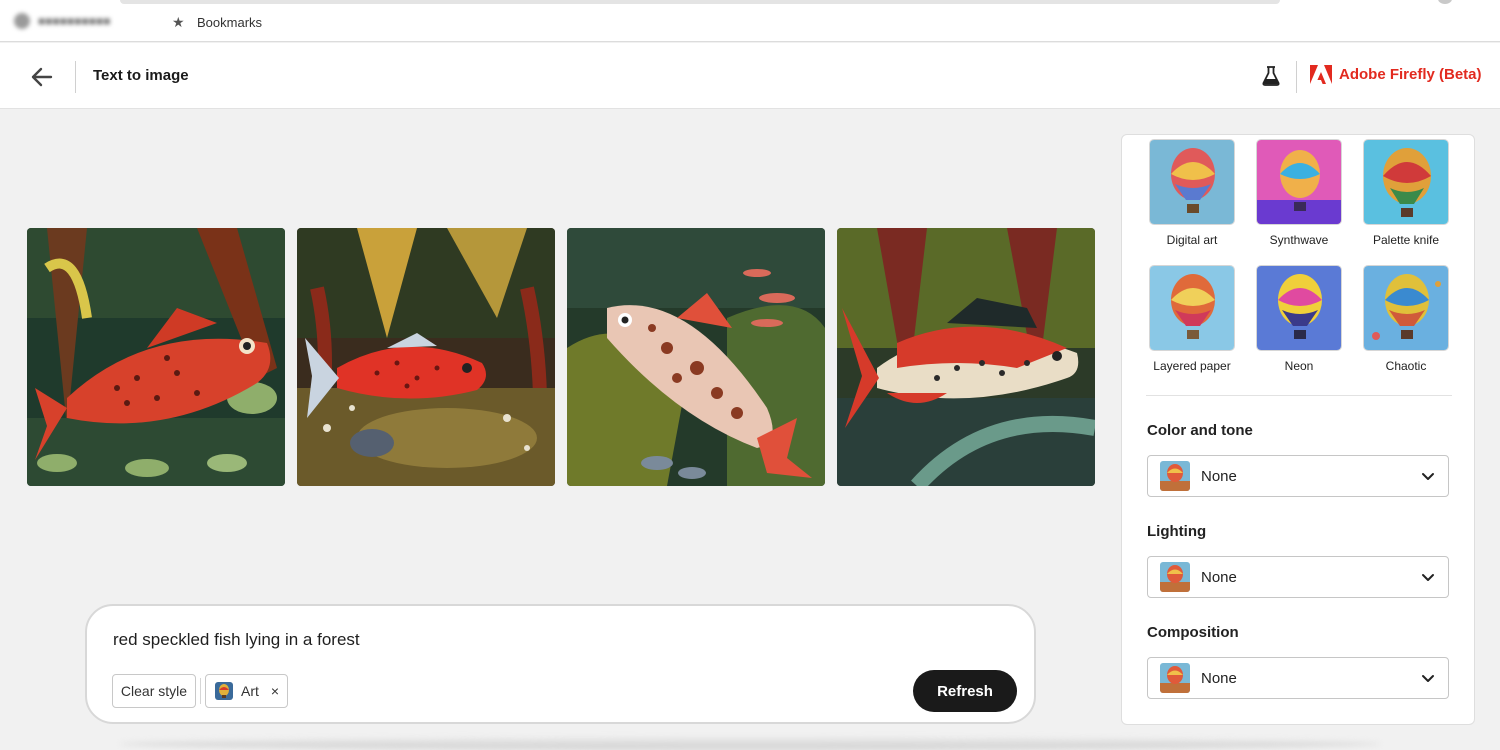 The width and height of the screenshot is (1500, 750). I want to click on style-tile-neon: Neon, so click(1299, 319).